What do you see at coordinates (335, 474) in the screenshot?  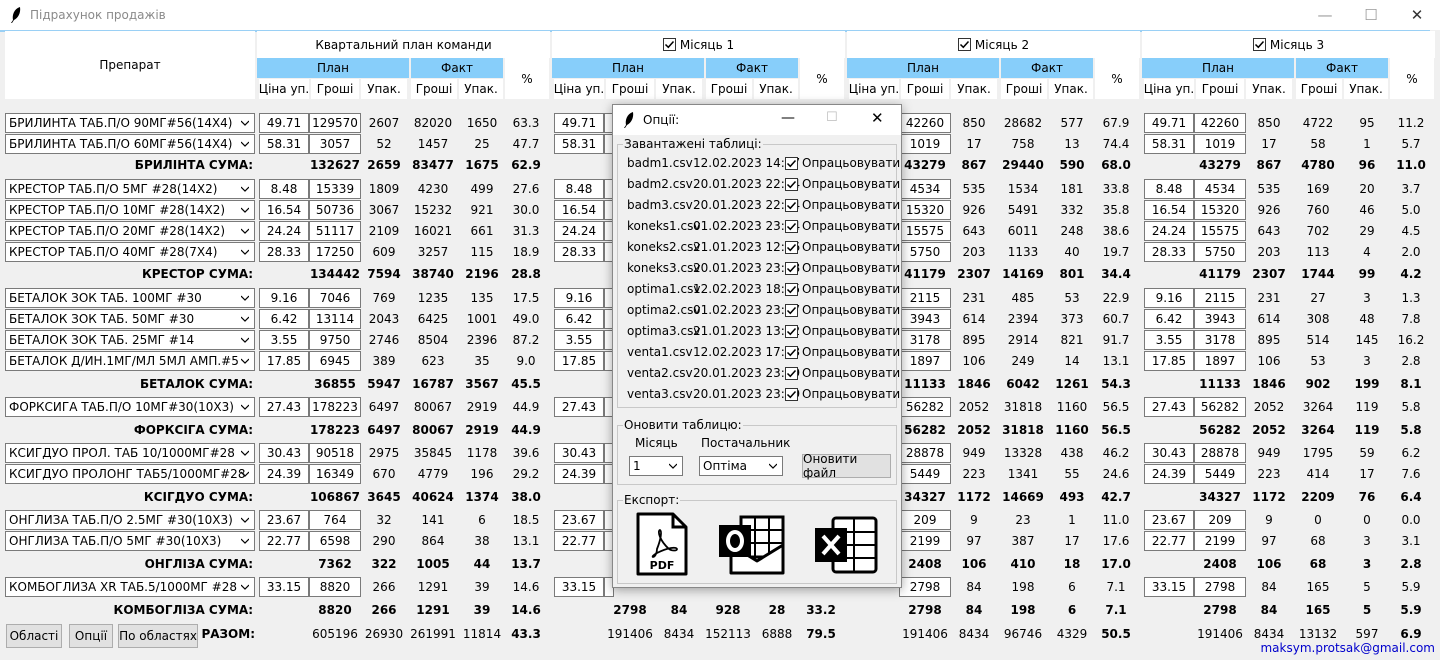 I see `money-entry: 16349` at bounding box center [335, 474].